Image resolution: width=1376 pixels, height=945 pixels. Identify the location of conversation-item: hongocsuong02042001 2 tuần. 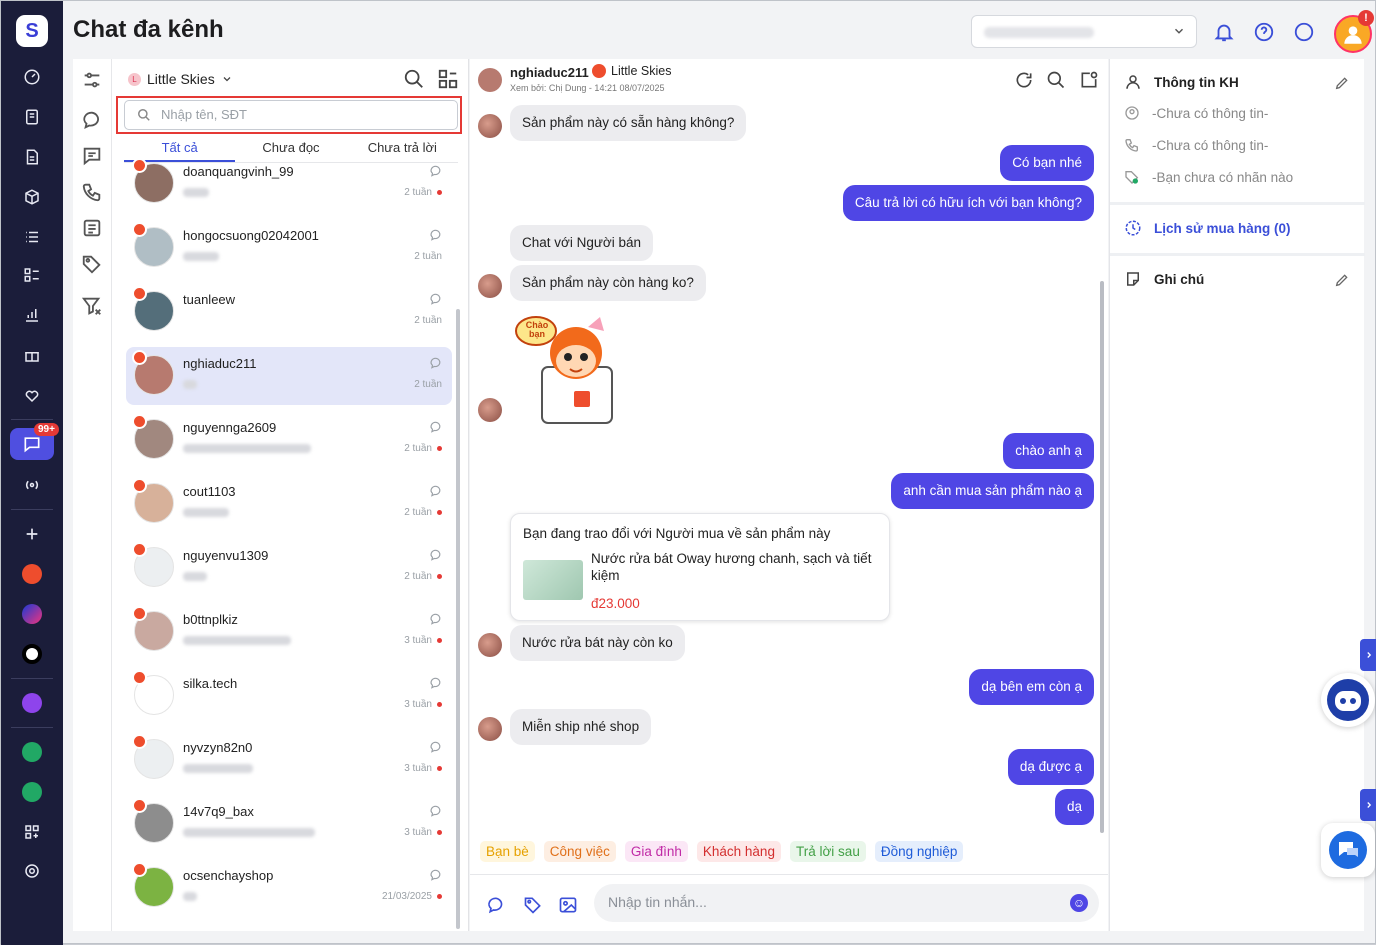
(289, 248).